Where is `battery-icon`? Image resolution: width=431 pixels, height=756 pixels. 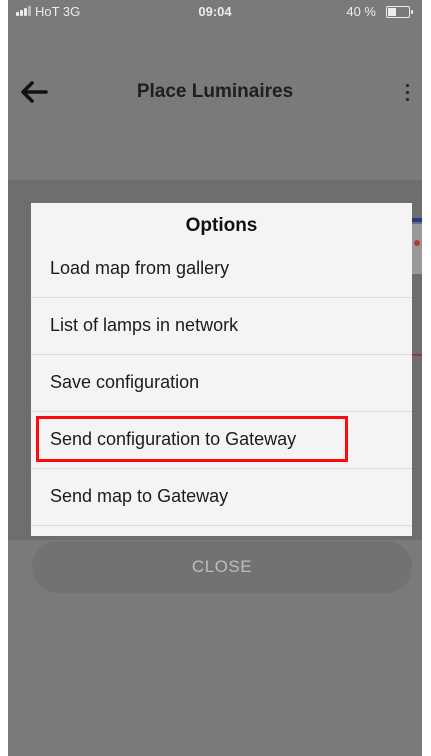
battery-icon is located at coordinates (399, 12).